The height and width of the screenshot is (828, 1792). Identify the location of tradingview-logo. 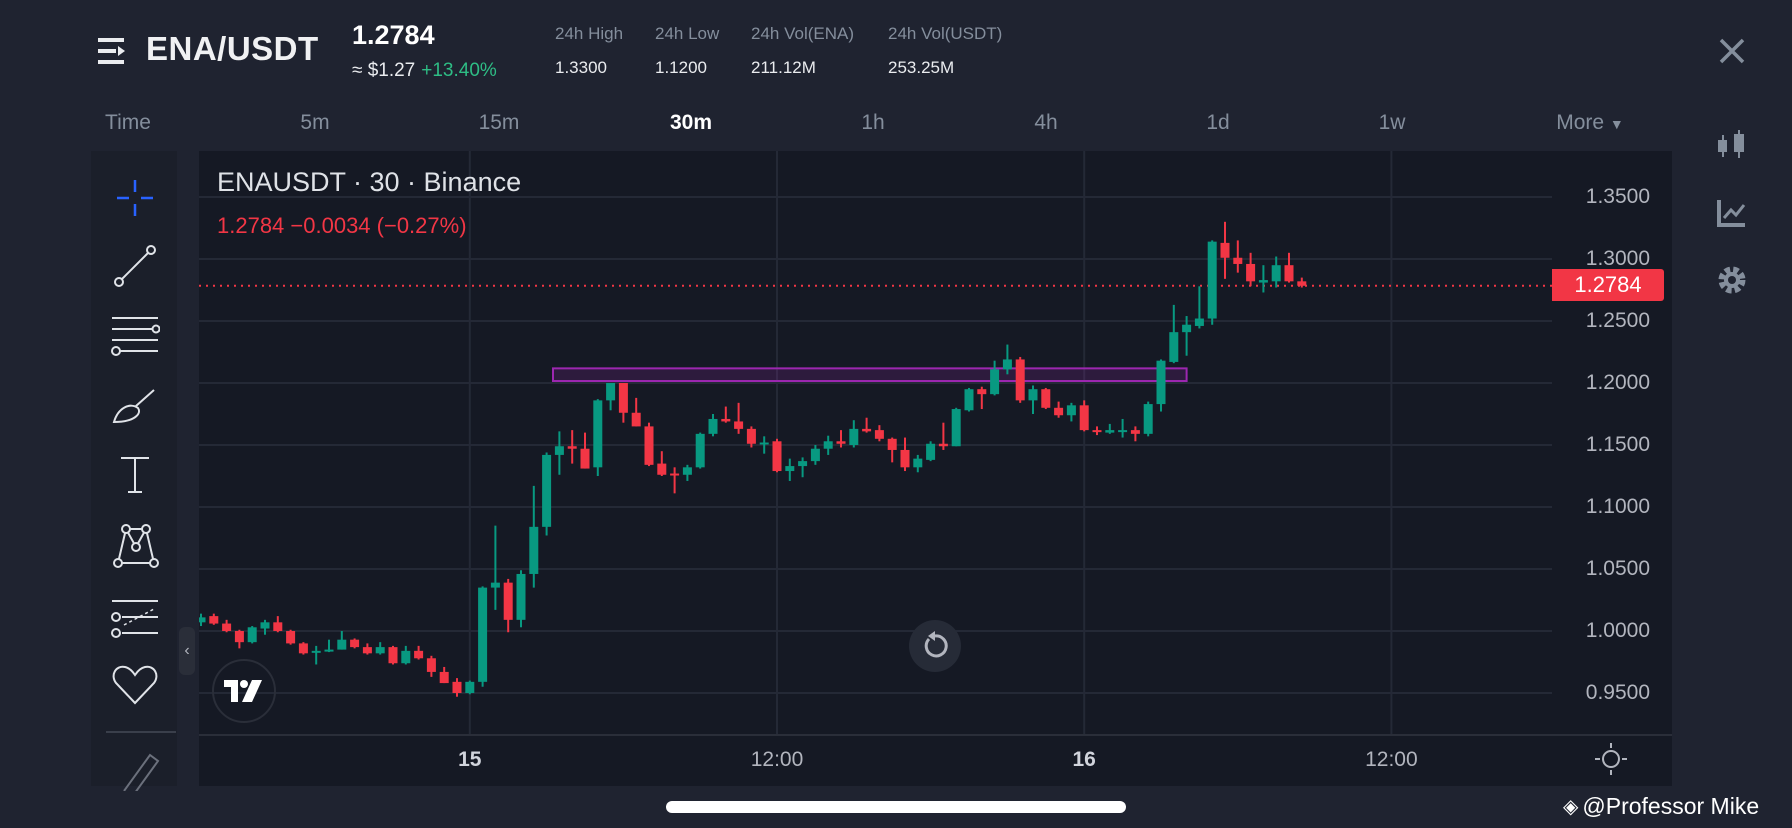
(244, 691).